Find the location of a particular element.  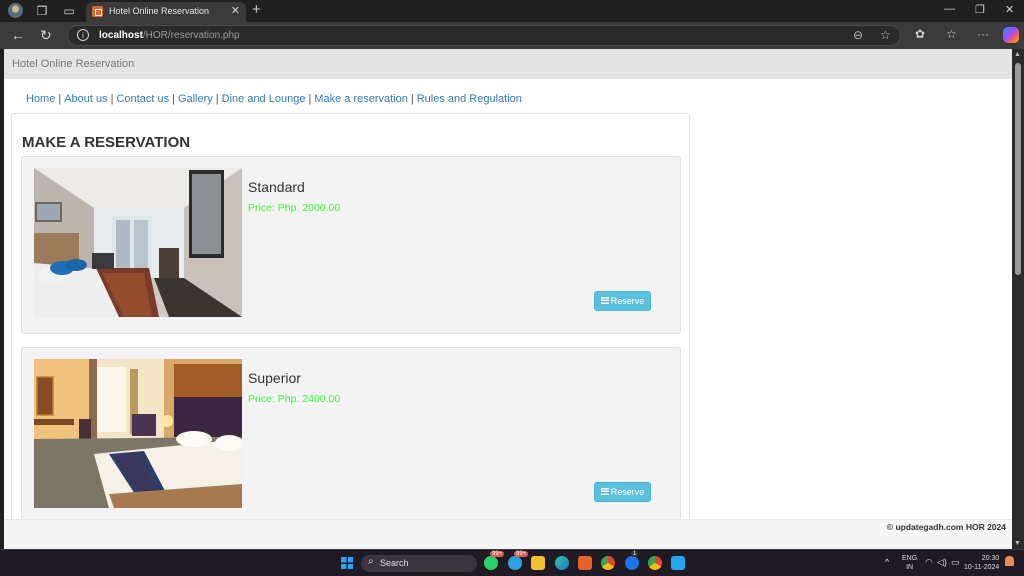

nav-rules-and-regulation: Rules and Regulation is located at coordinates (469, 99).